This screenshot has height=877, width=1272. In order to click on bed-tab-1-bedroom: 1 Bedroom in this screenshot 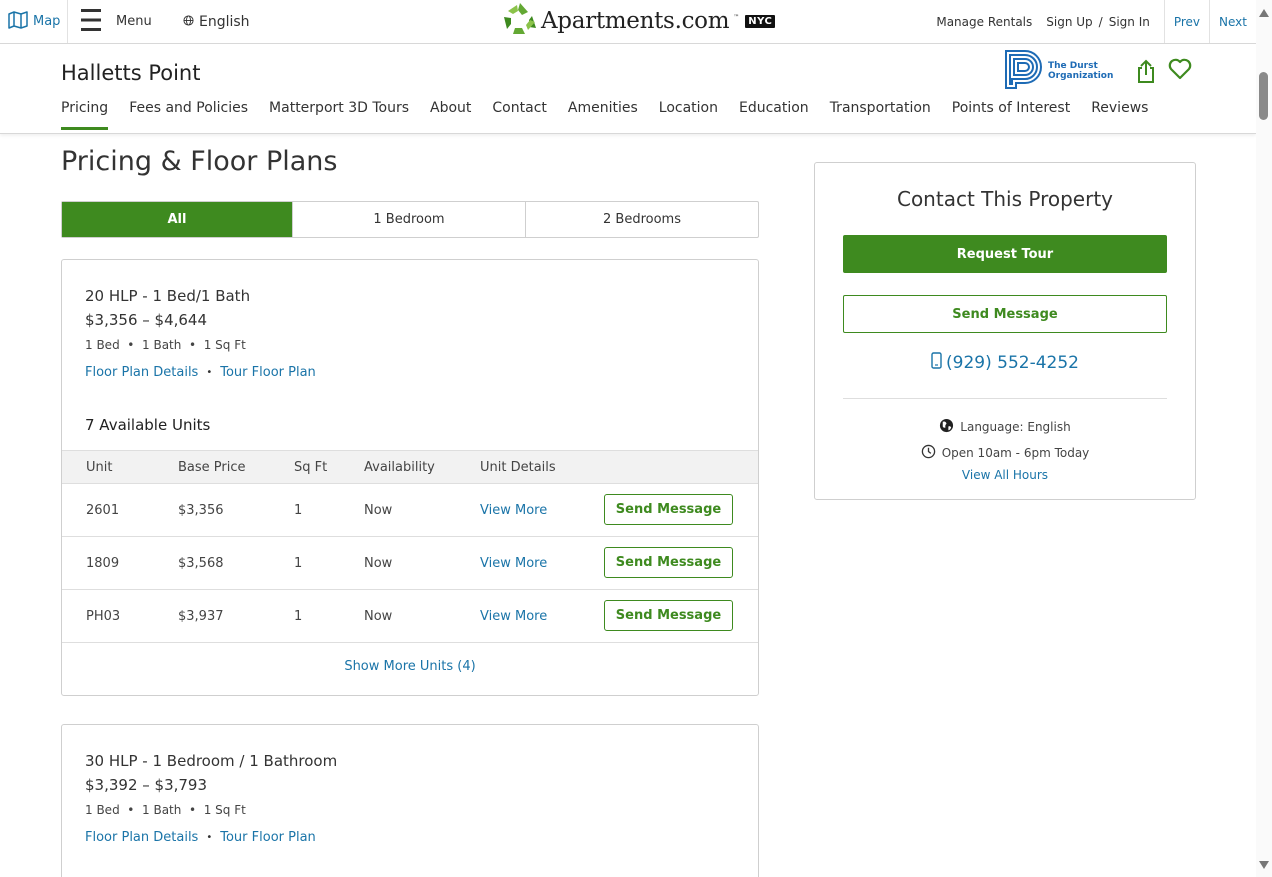, I will do `click(409, 219)`.